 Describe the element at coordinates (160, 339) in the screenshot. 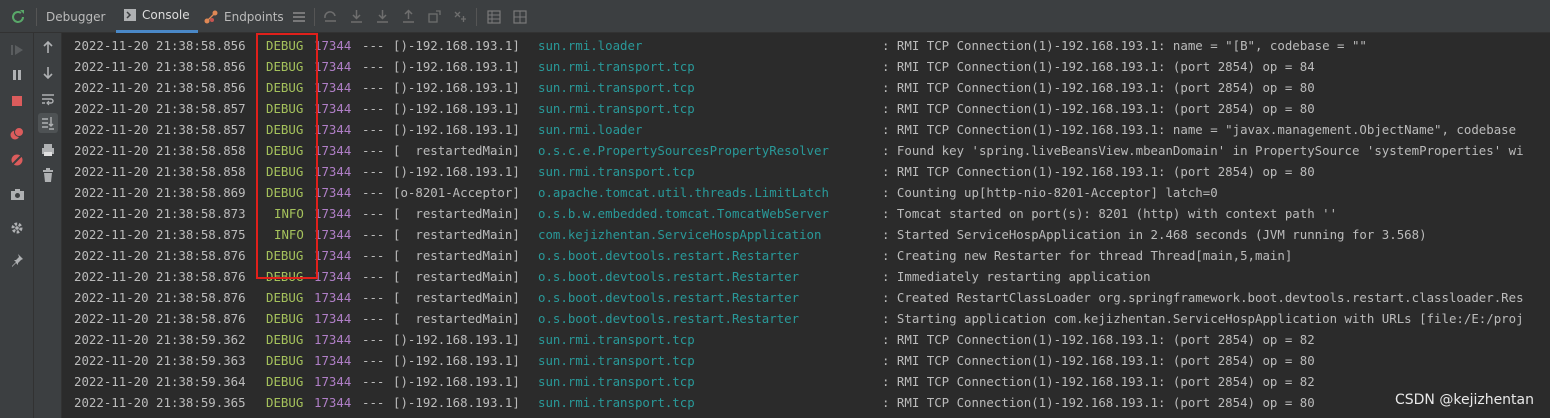

I see `log-timestamp: 2022-11-20 21:38:59.362` at that location.